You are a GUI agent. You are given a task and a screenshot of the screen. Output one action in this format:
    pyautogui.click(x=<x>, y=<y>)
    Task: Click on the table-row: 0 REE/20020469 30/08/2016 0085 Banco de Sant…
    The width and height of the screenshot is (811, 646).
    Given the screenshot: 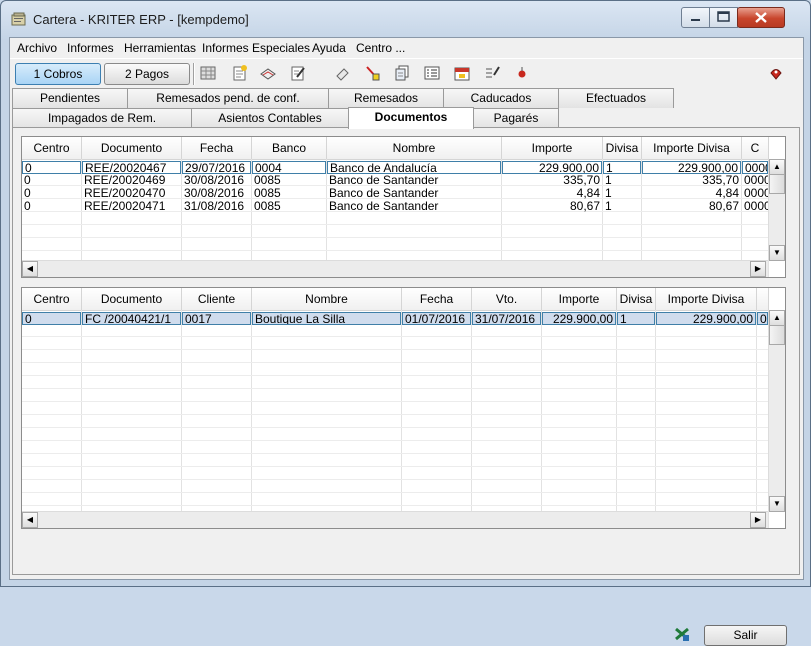 What is the action you would take?
    pyautogui.click(x=395, y=180)
    